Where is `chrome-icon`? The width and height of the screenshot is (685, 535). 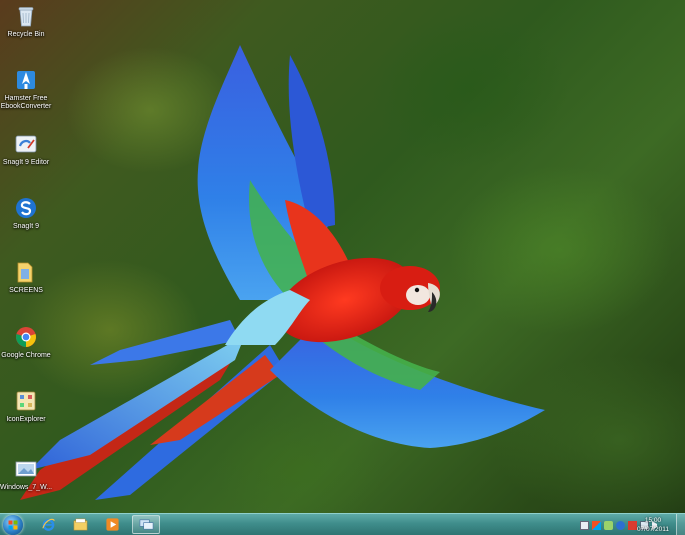 chrome-icon is located at coordinates (26, 337).